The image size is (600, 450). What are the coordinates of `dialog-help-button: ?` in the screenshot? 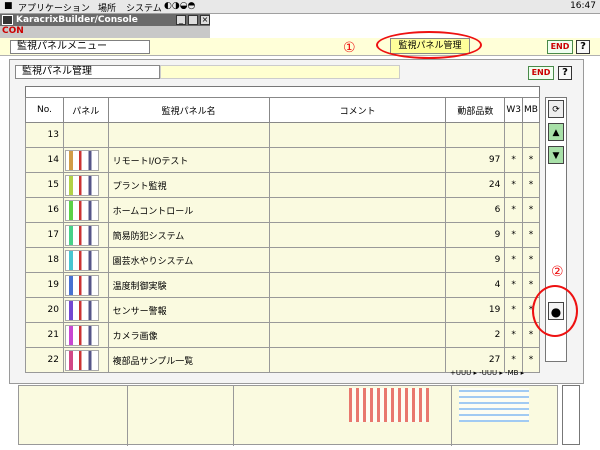 It's located at (565, 73).